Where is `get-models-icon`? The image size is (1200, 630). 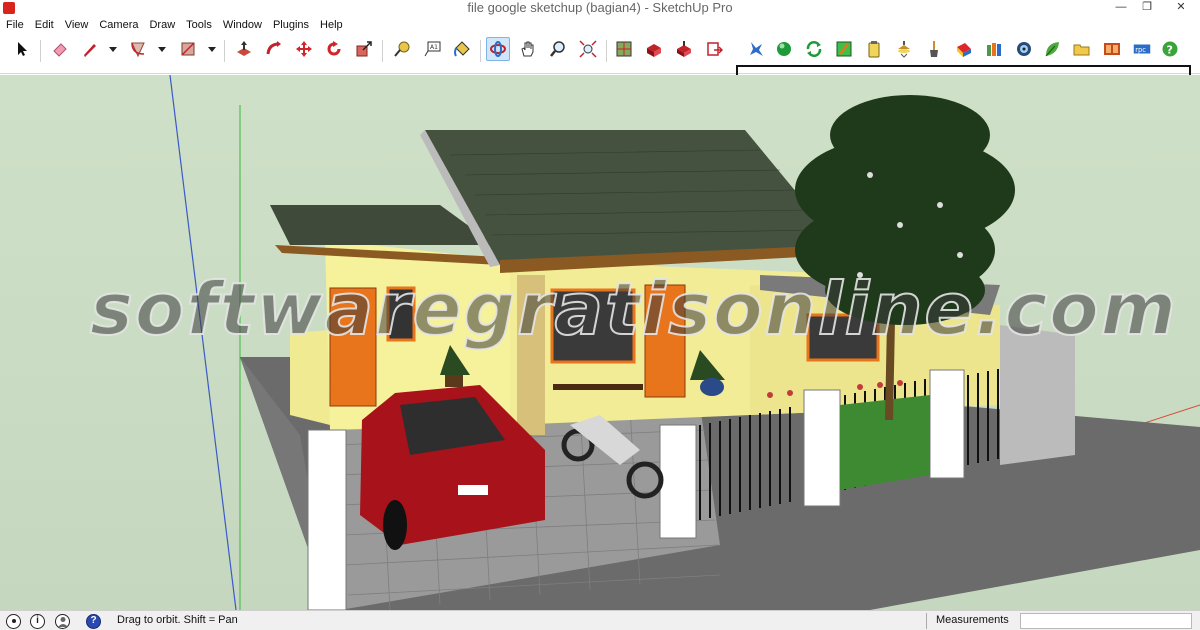
get-models-icon is located at coordinates (654, 50).